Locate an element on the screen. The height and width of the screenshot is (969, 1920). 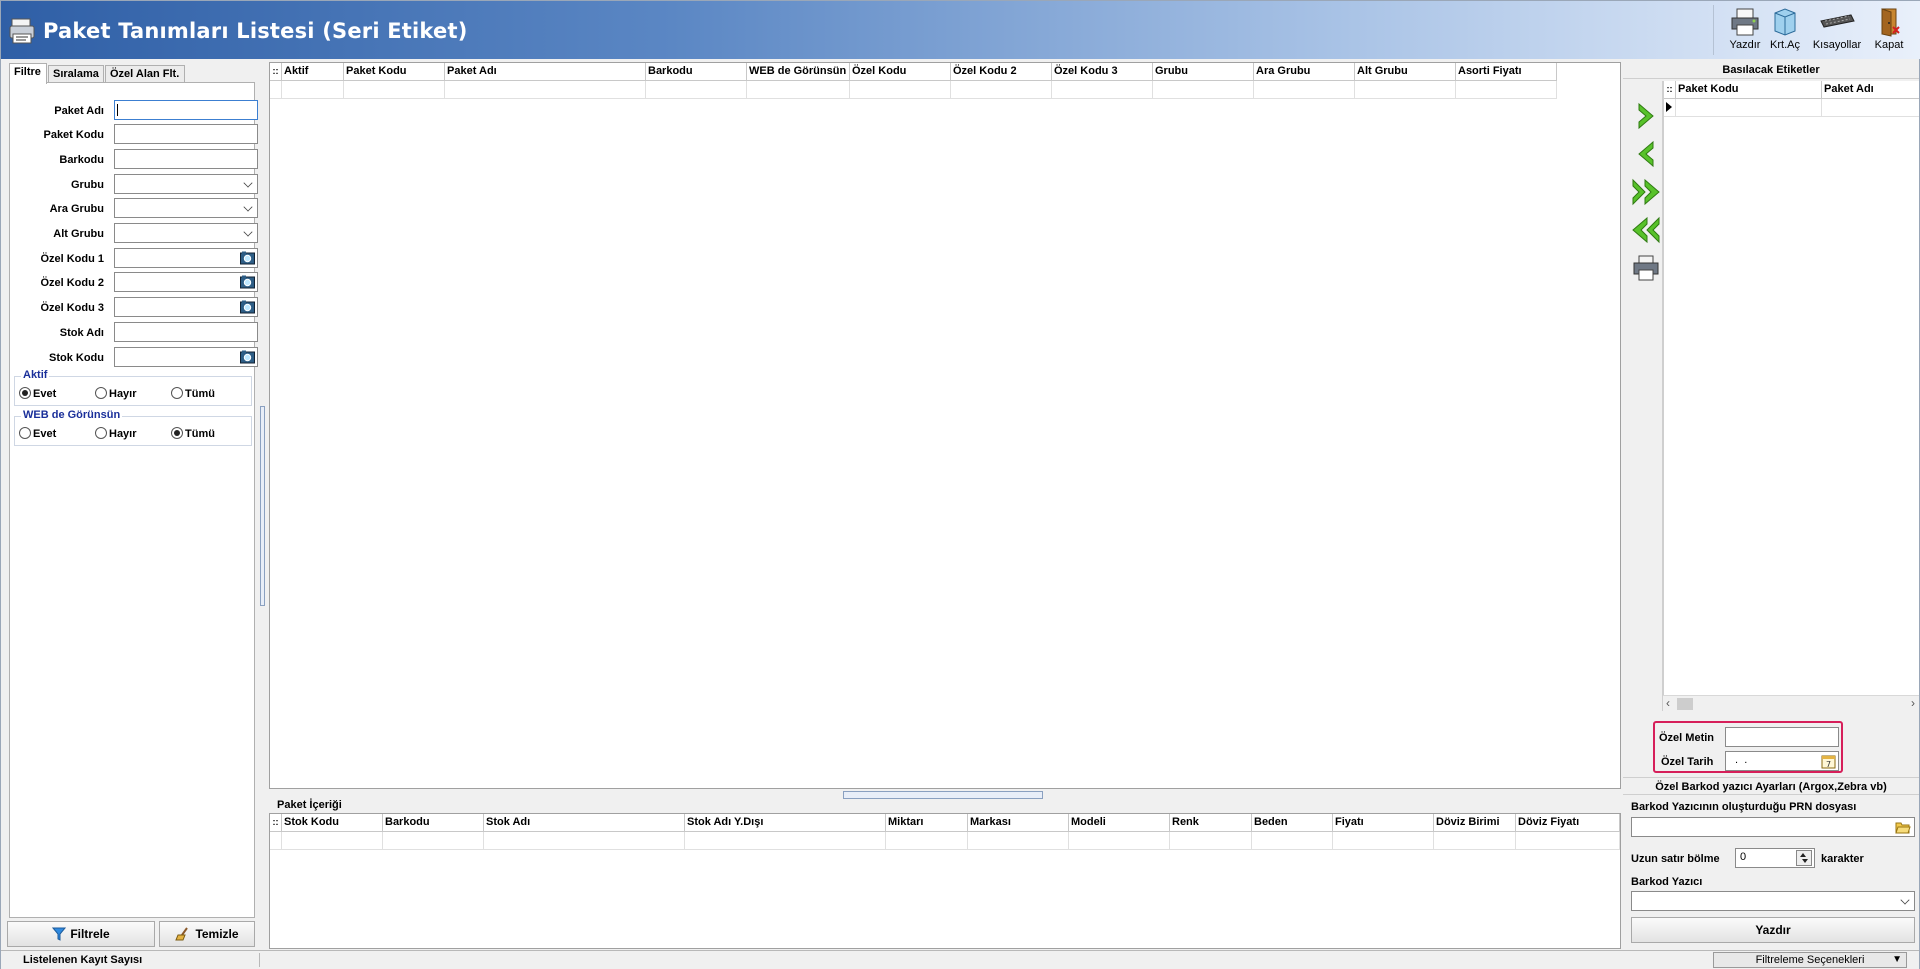
column-header: Döviz Birimi is located at coordinates (1475, 823).